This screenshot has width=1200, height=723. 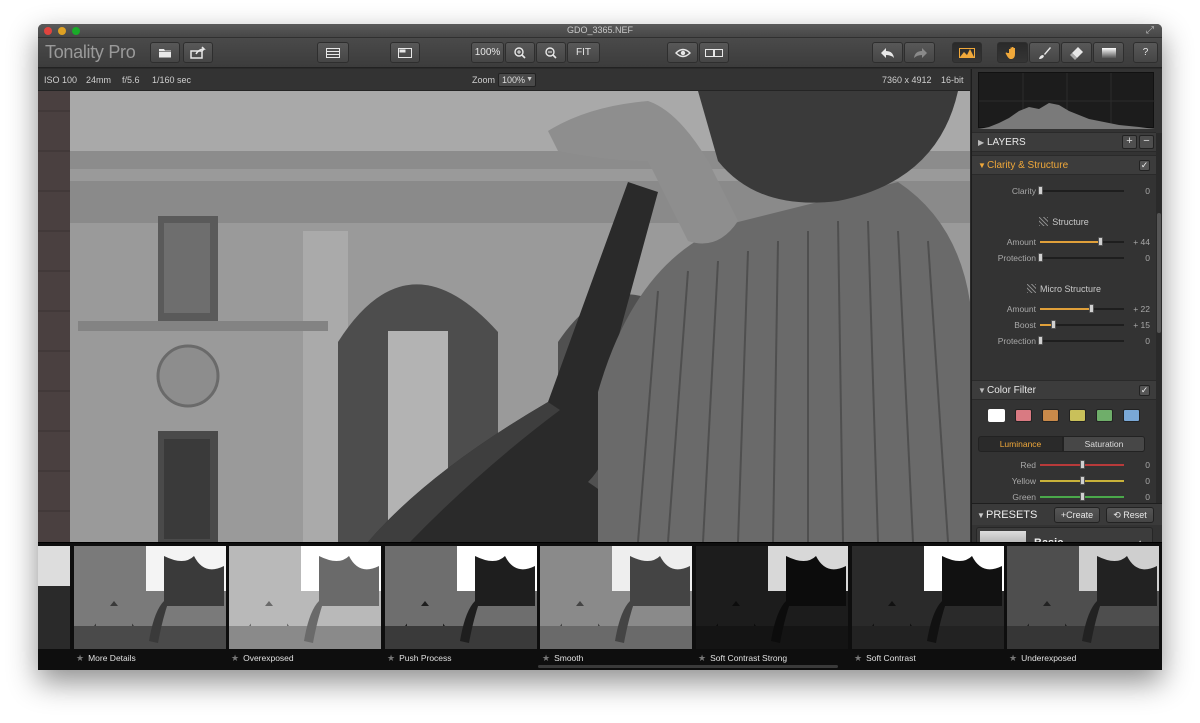 I want to click on preset-label: ★ Soft Contrast Strong, so click(x=742, y=658).